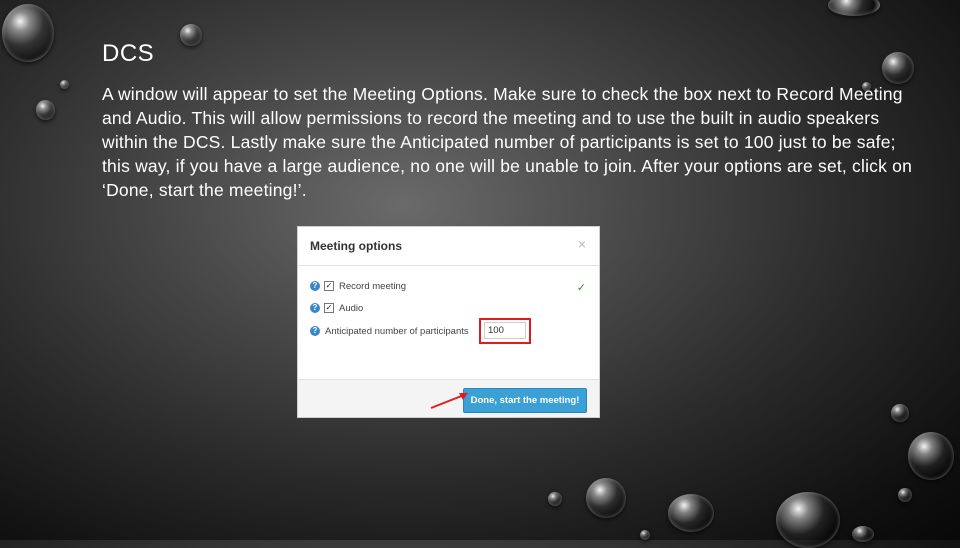  Describe the element at coordinates (397, 331) in the screenshot. I see `participants-label: Anticipated number of participants` at that location.